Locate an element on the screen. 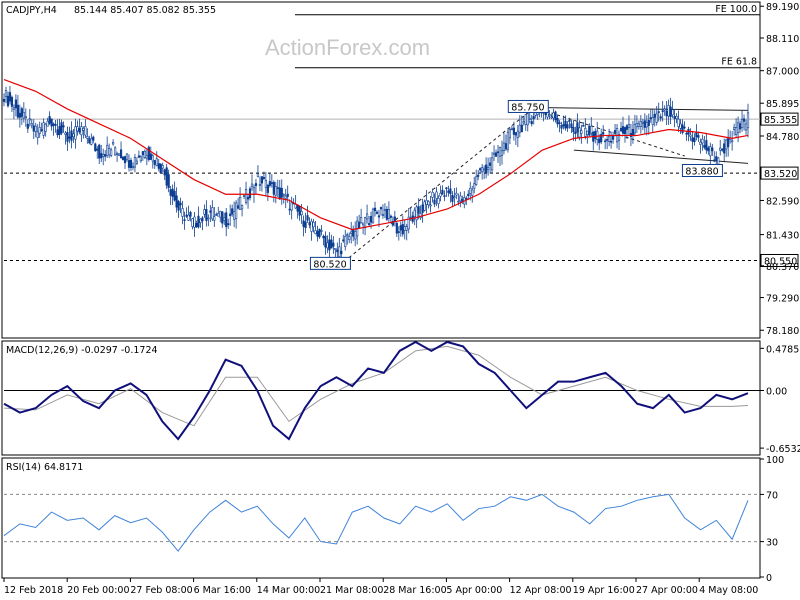  x-tick-label: 20 Feb 00:00 is located at coordinates (98, 590).